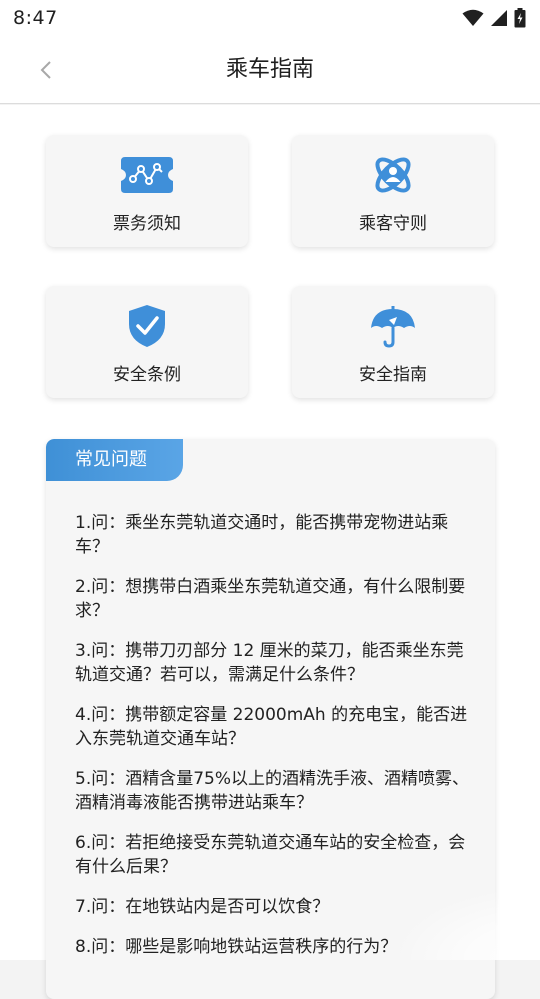 The width and height of the screenshot is (540, 999). Describe the element at coordinates (147, 224) in the screenshot. I see `card-label: 票务须知` at that location.